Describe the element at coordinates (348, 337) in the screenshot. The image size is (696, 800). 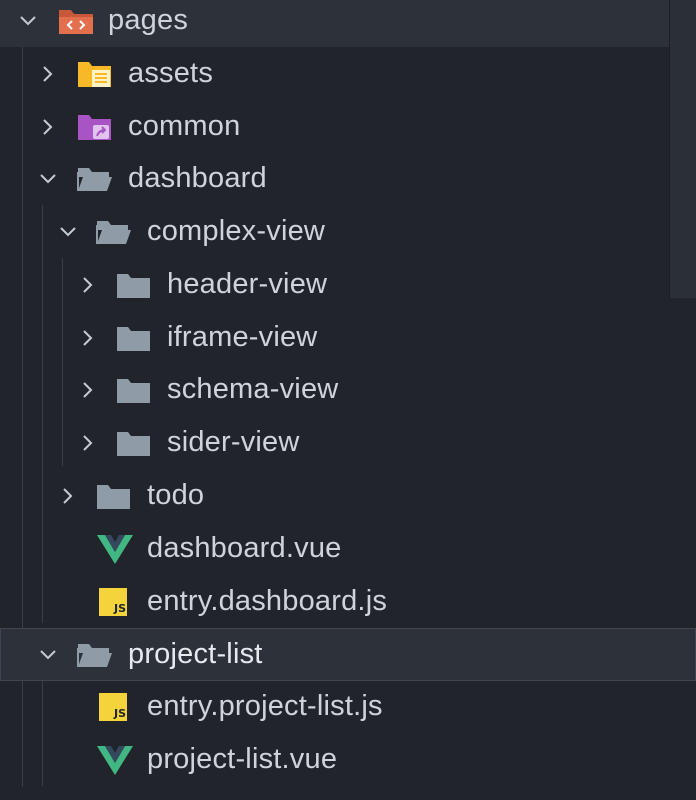
I see `tree-item-iframe-view: iframe-view` at that location.